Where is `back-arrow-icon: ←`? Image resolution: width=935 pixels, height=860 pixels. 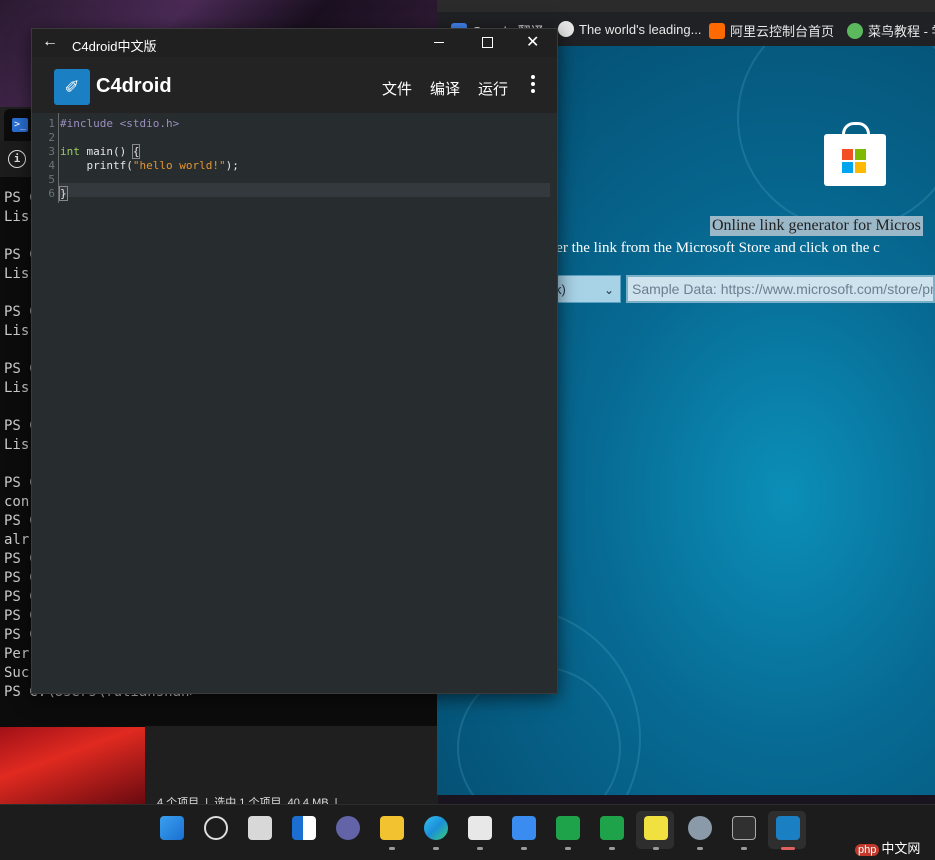
back-arrow-icon: ← is located at coordinates (50, 42).